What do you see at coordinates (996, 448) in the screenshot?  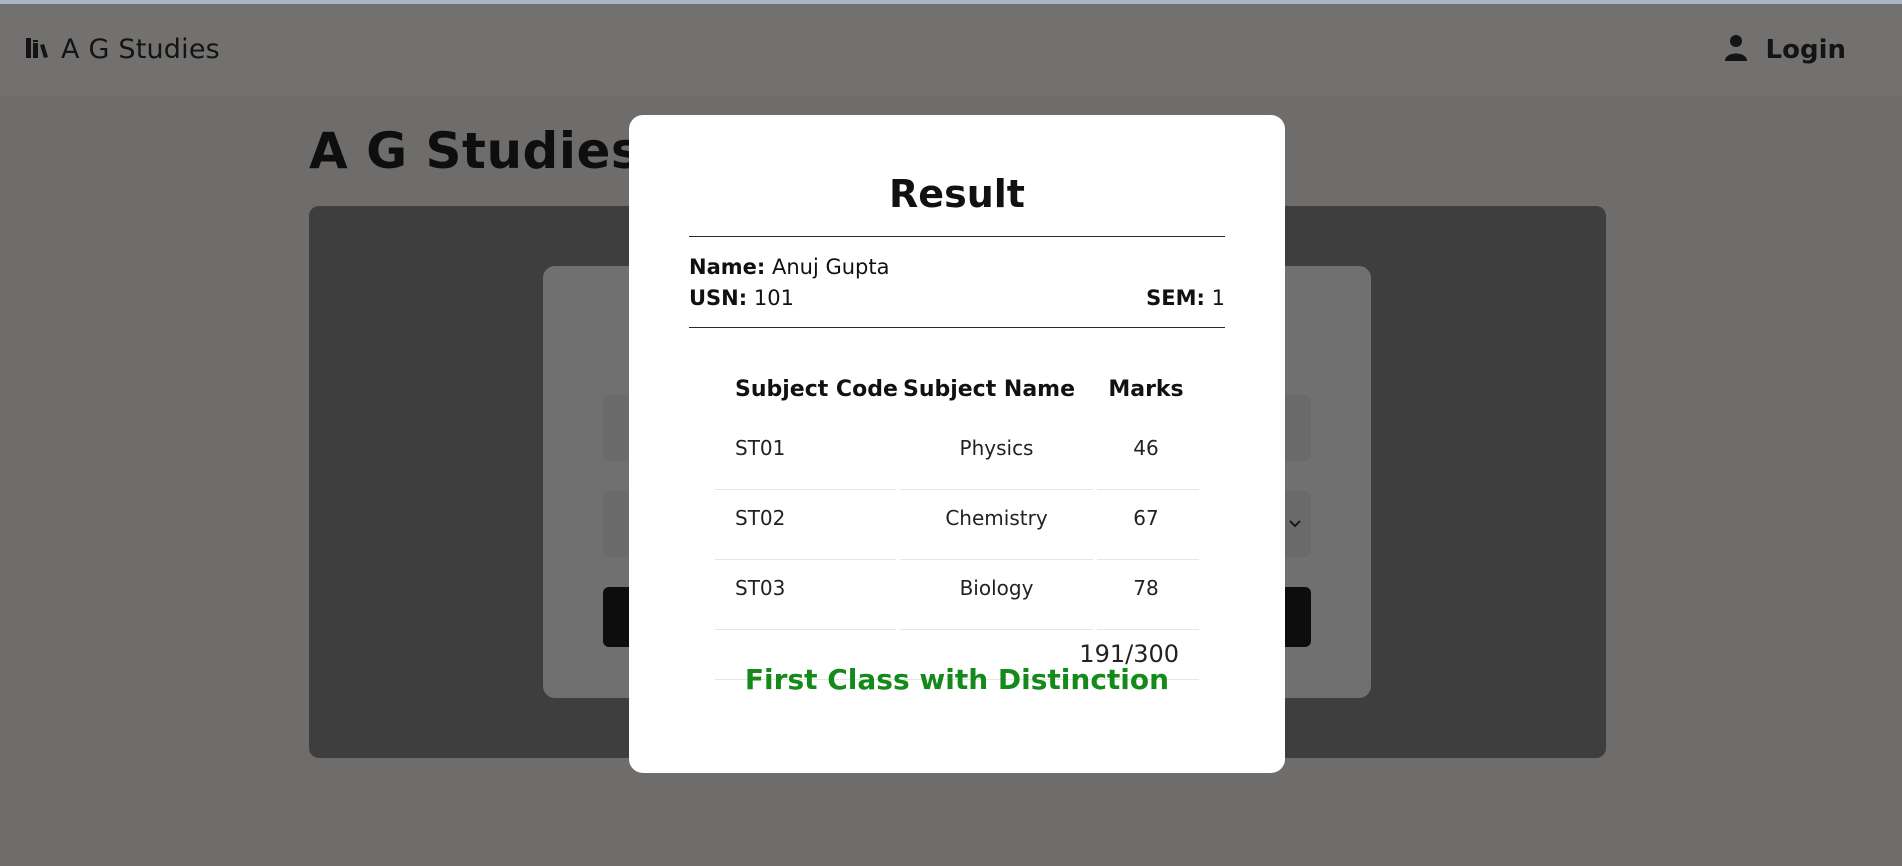 I see `subject-name: Physics` at bounding box center [996, 448].